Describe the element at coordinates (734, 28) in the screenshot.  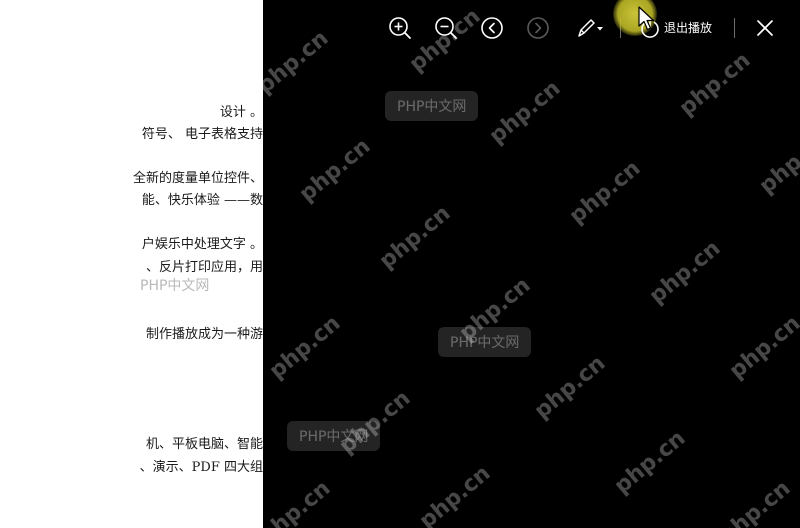
I see `toolbar-divider` at that location.